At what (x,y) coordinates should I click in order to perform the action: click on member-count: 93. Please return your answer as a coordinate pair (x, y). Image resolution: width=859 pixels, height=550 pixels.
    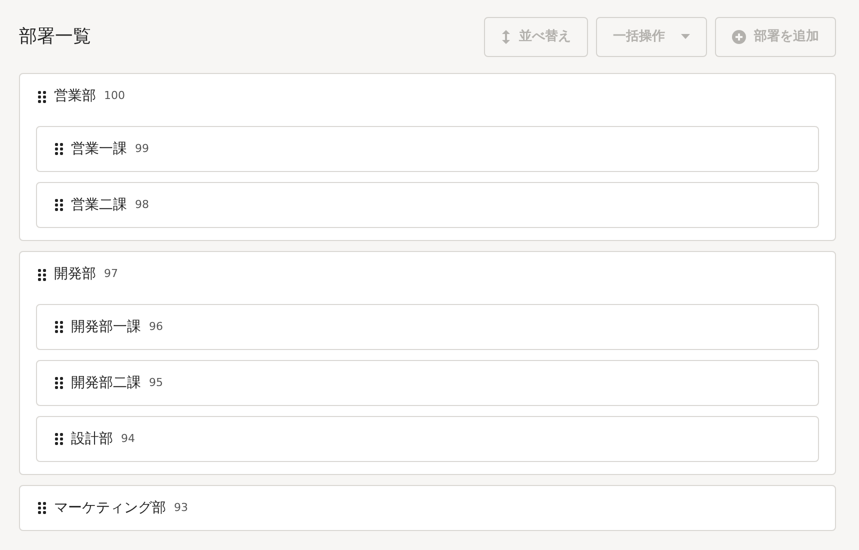
    Looking at the image, I should click on (181, 508).